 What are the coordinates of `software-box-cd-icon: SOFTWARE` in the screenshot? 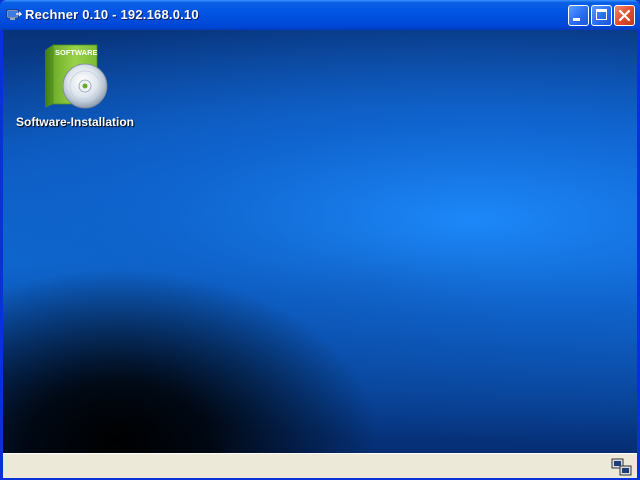 It's located at (76, 76).